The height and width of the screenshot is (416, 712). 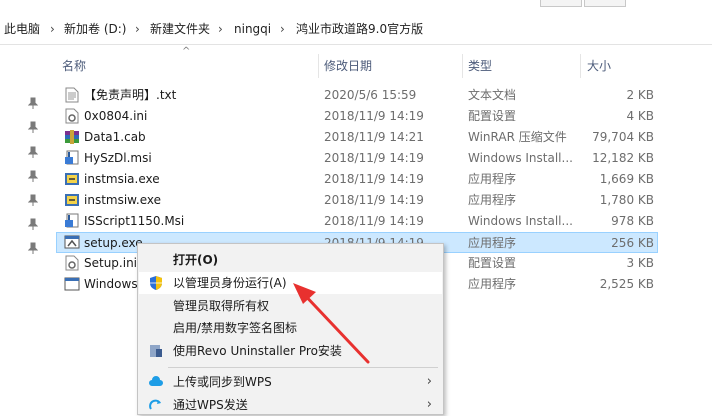 What do you see at coordinates (235, 328) in the screenshot?
I see `menu-item-label: 启用/禁用数字签名图标` at bounding box center [235, 328].